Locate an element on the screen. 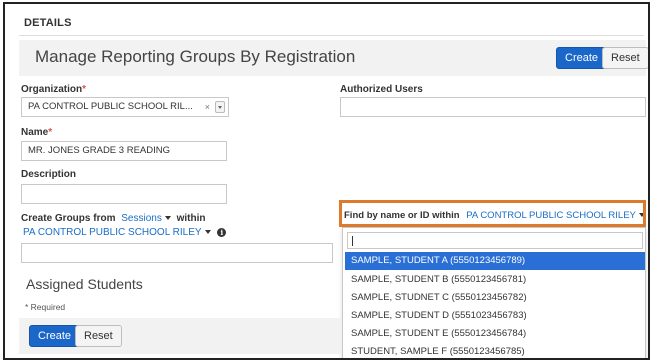 The width and height of the screenshot is (653, 362). description-field is located at coordinates (124, 194).